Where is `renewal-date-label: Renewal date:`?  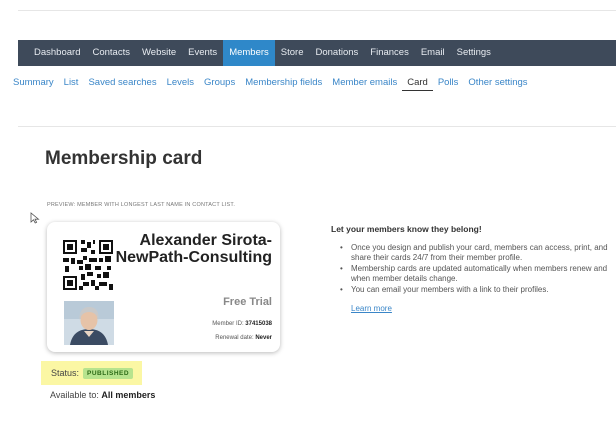
renewal-date-label: Renewal date: is located at coordinates (234, 338).